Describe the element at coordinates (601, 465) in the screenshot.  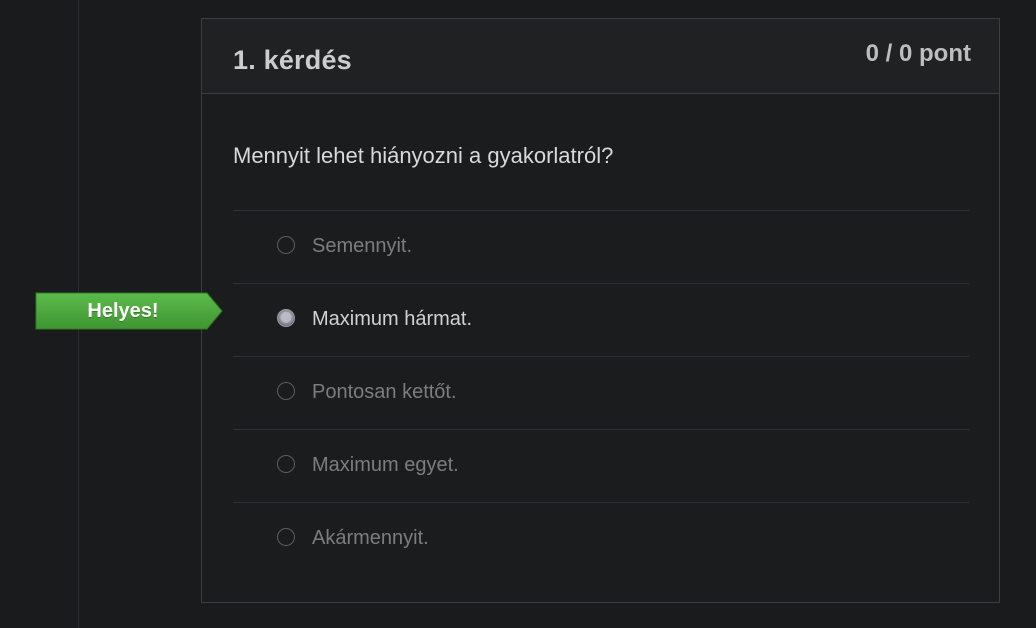
I see `answer-option: Maximum egyet.` at that location.